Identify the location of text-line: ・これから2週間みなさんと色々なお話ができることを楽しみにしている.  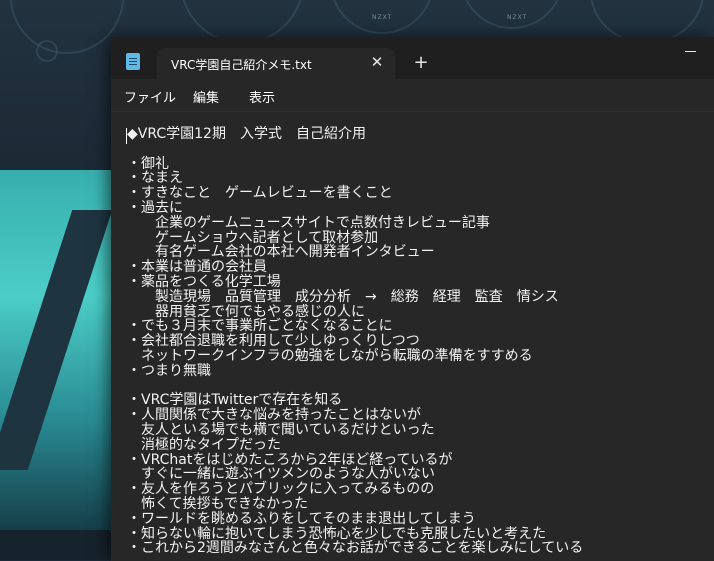
(355, 548).